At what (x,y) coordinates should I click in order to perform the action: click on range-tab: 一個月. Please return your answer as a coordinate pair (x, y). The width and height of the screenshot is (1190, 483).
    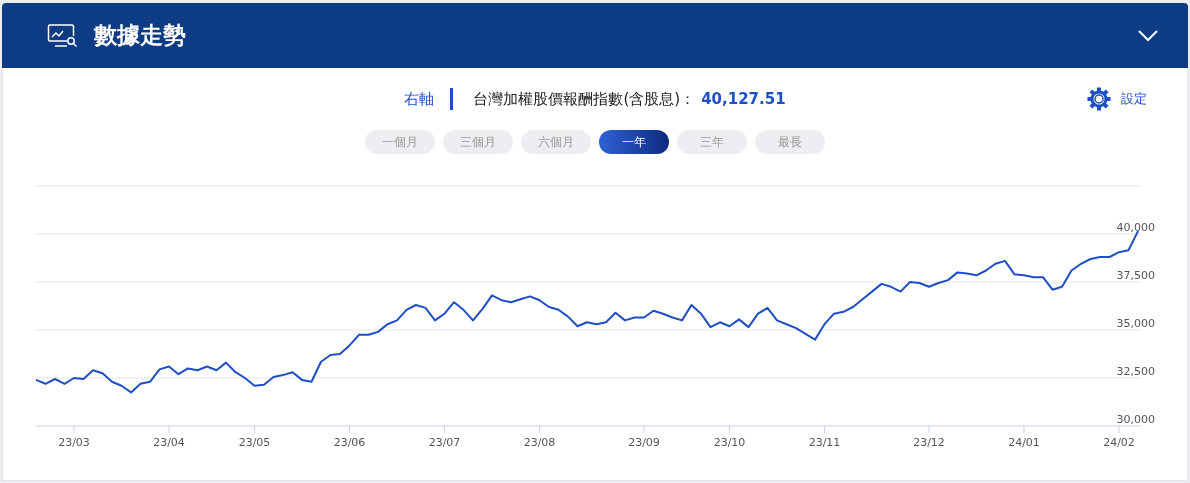
    Looking at the image, I should click on (400, 142).